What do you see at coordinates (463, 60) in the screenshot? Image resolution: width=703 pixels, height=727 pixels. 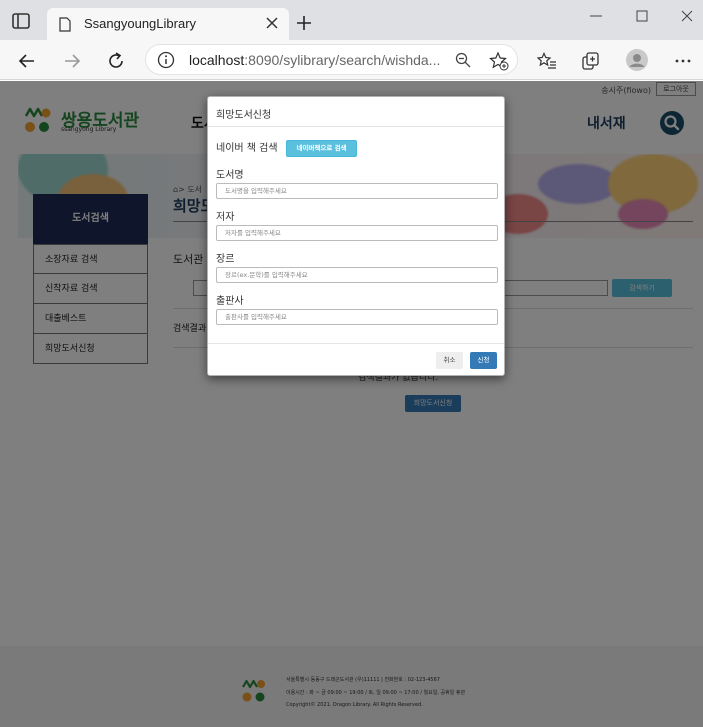 I see `zoom-out-icon` at bounding box center [463, 60].